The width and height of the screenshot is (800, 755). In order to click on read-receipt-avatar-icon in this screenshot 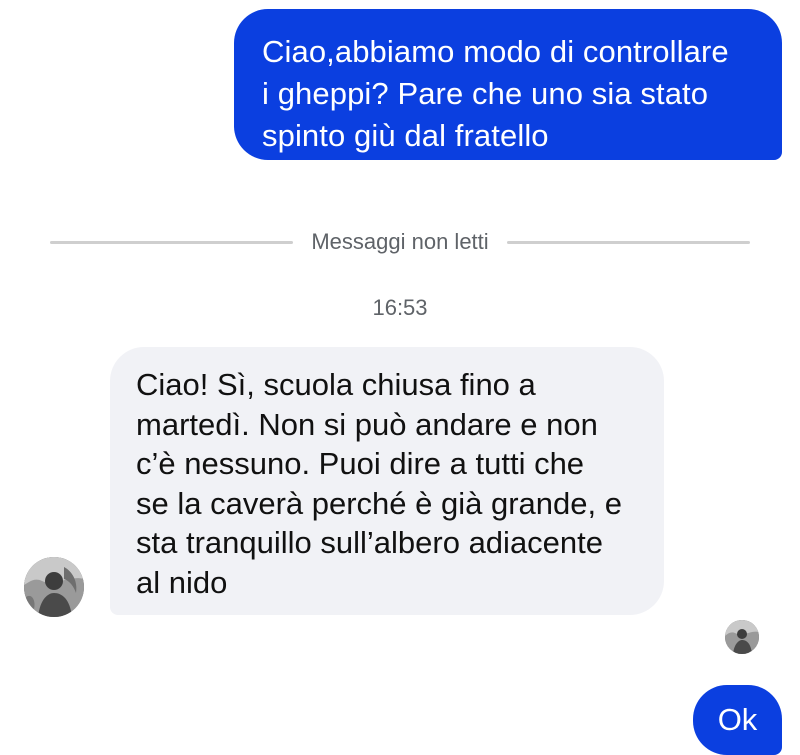, I will do `click(742, 637)`.